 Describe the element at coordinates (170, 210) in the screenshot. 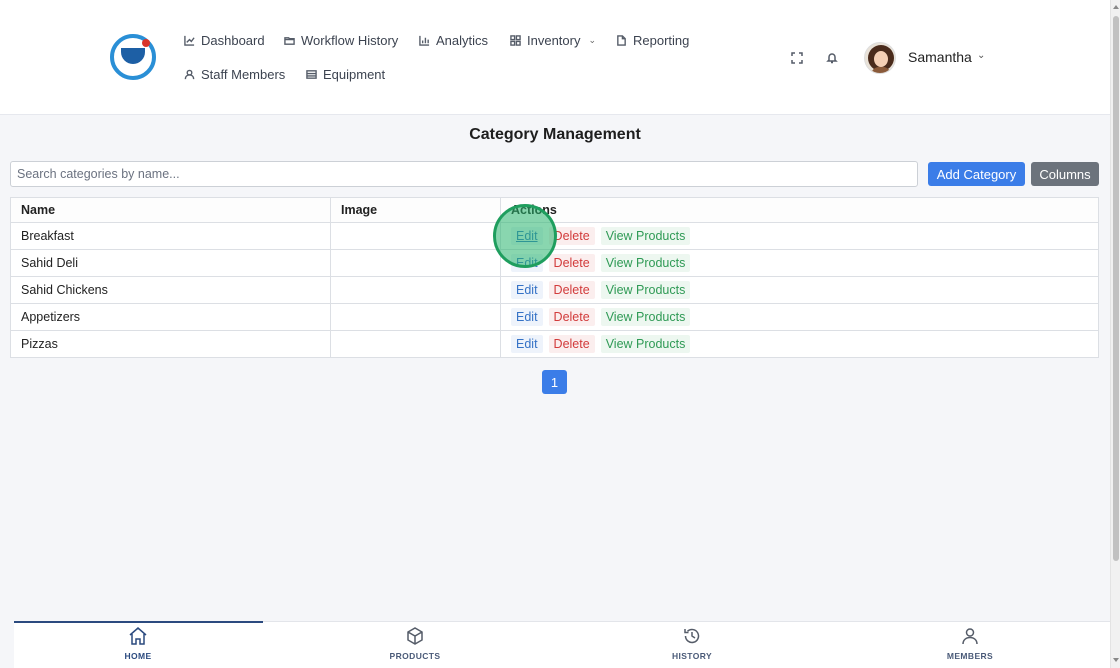

I see `column-header-name: Name` at that location.